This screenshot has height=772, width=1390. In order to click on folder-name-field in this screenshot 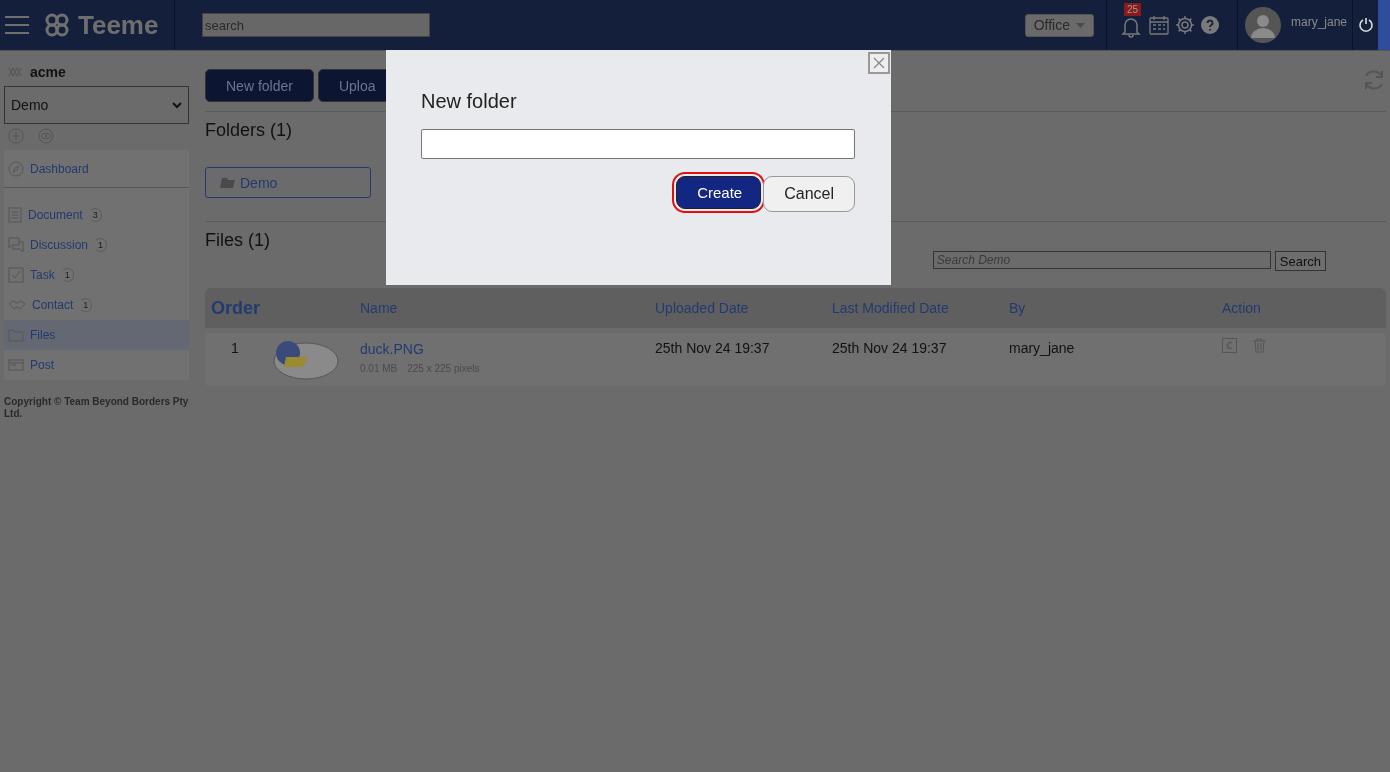, I will do `click(638, 144)`.